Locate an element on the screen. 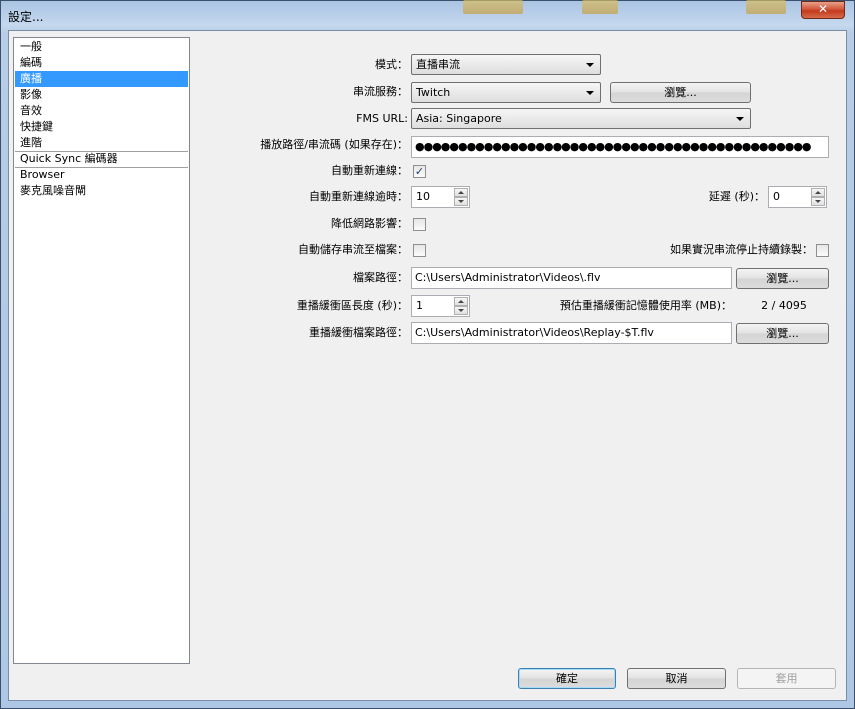  sidebar-item-browser: Browser is located at coordinates (101, 175).